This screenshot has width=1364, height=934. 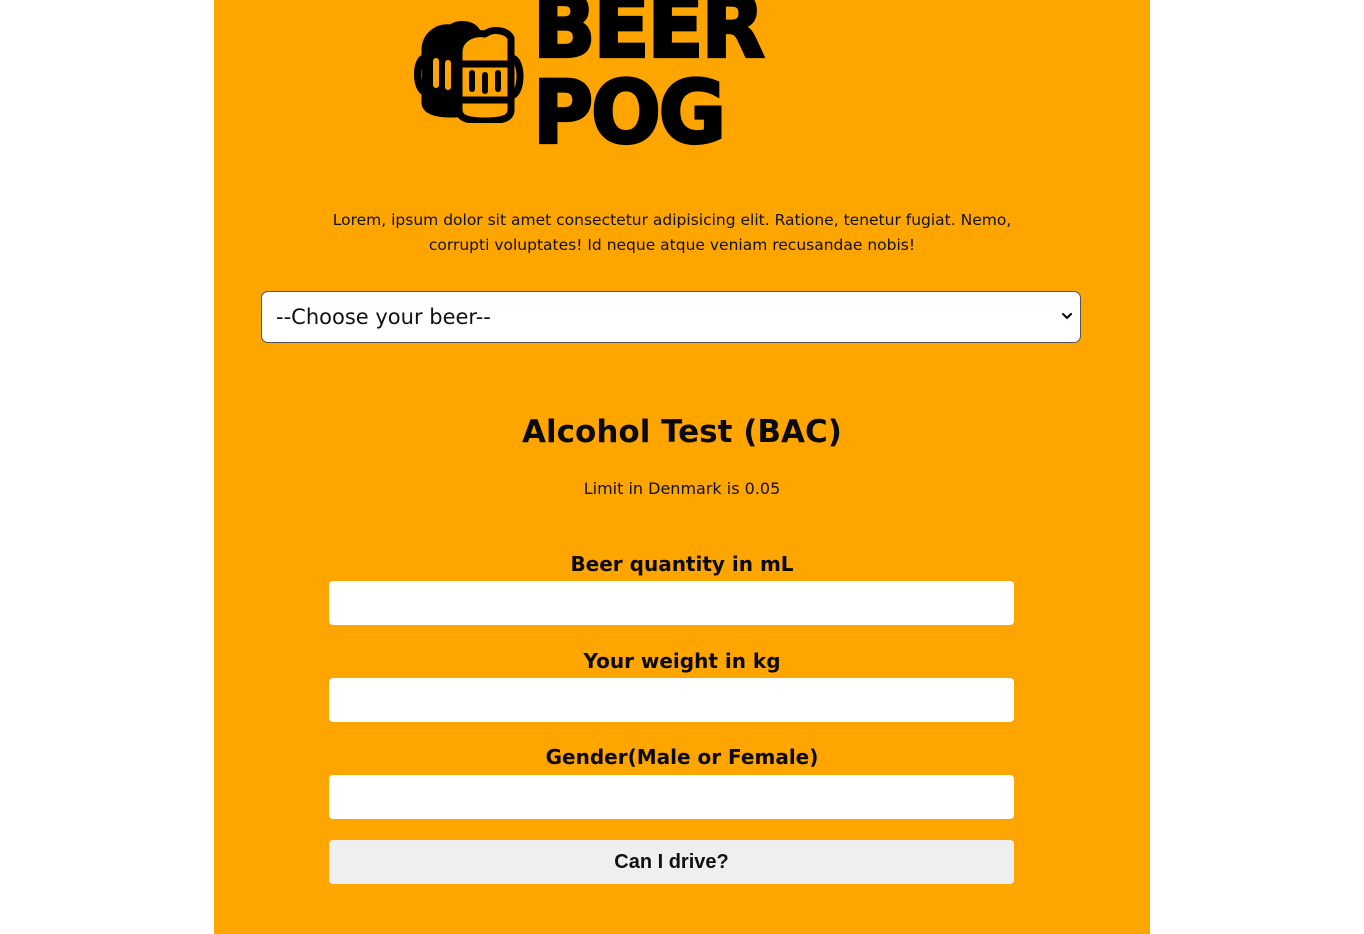 I want to click on weight-label: Your weight in kg, so click(x=682, y=661).